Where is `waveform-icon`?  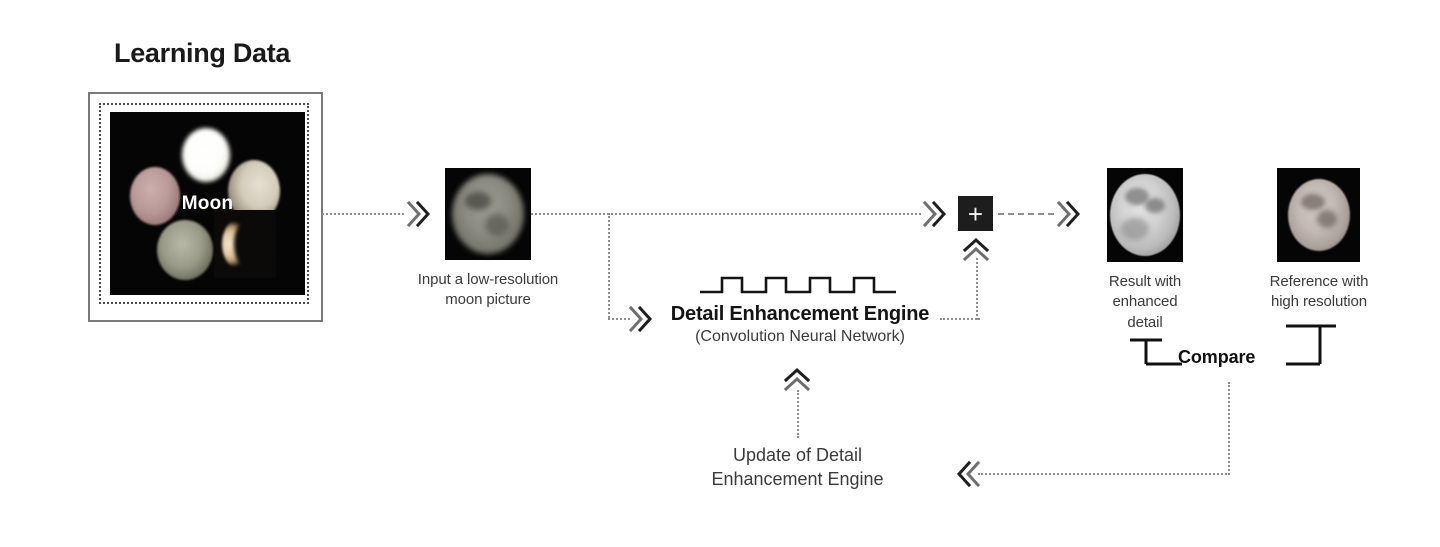 waveform-icon is located at coordinates (798, 285).